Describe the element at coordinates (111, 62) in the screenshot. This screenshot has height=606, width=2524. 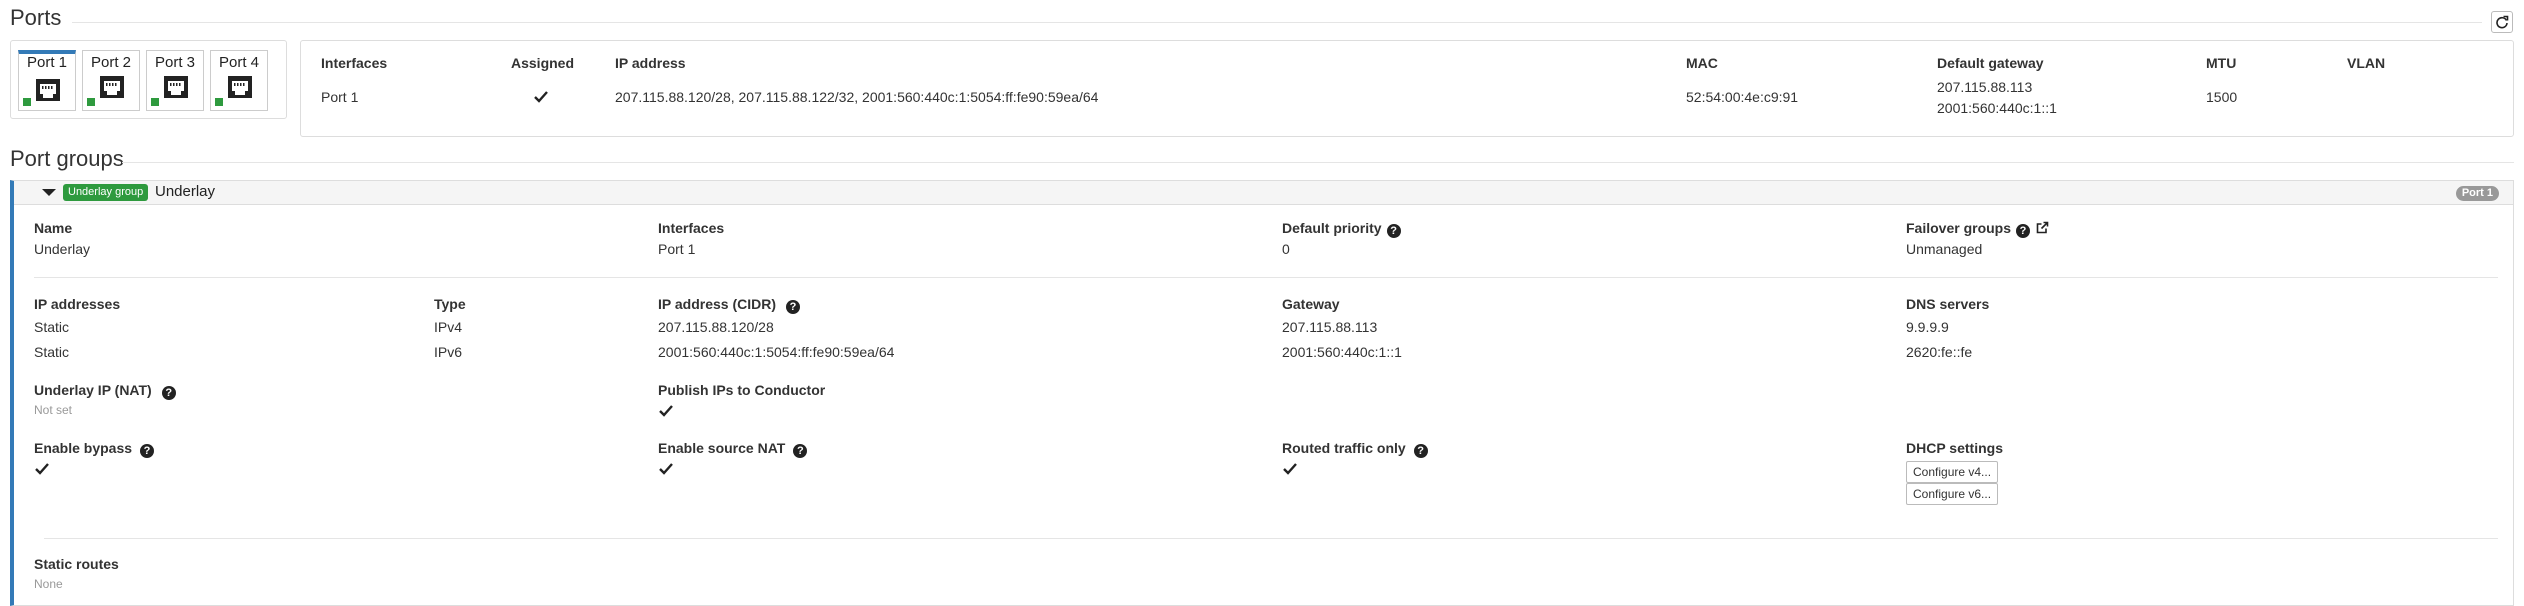
I see `port-tile-label: Port 2` at that location.